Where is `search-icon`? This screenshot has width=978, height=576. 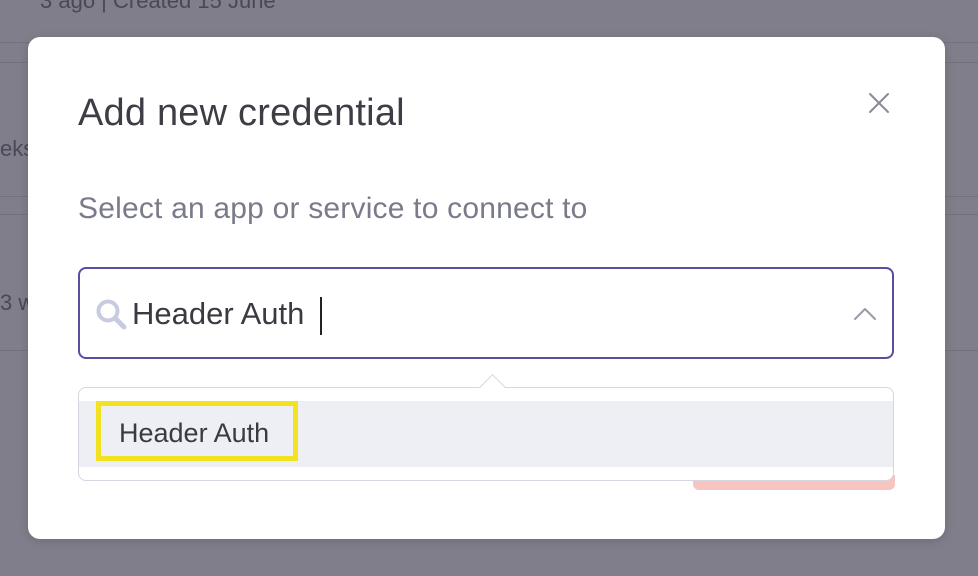 search-icon is located at coordinates (111, 314).